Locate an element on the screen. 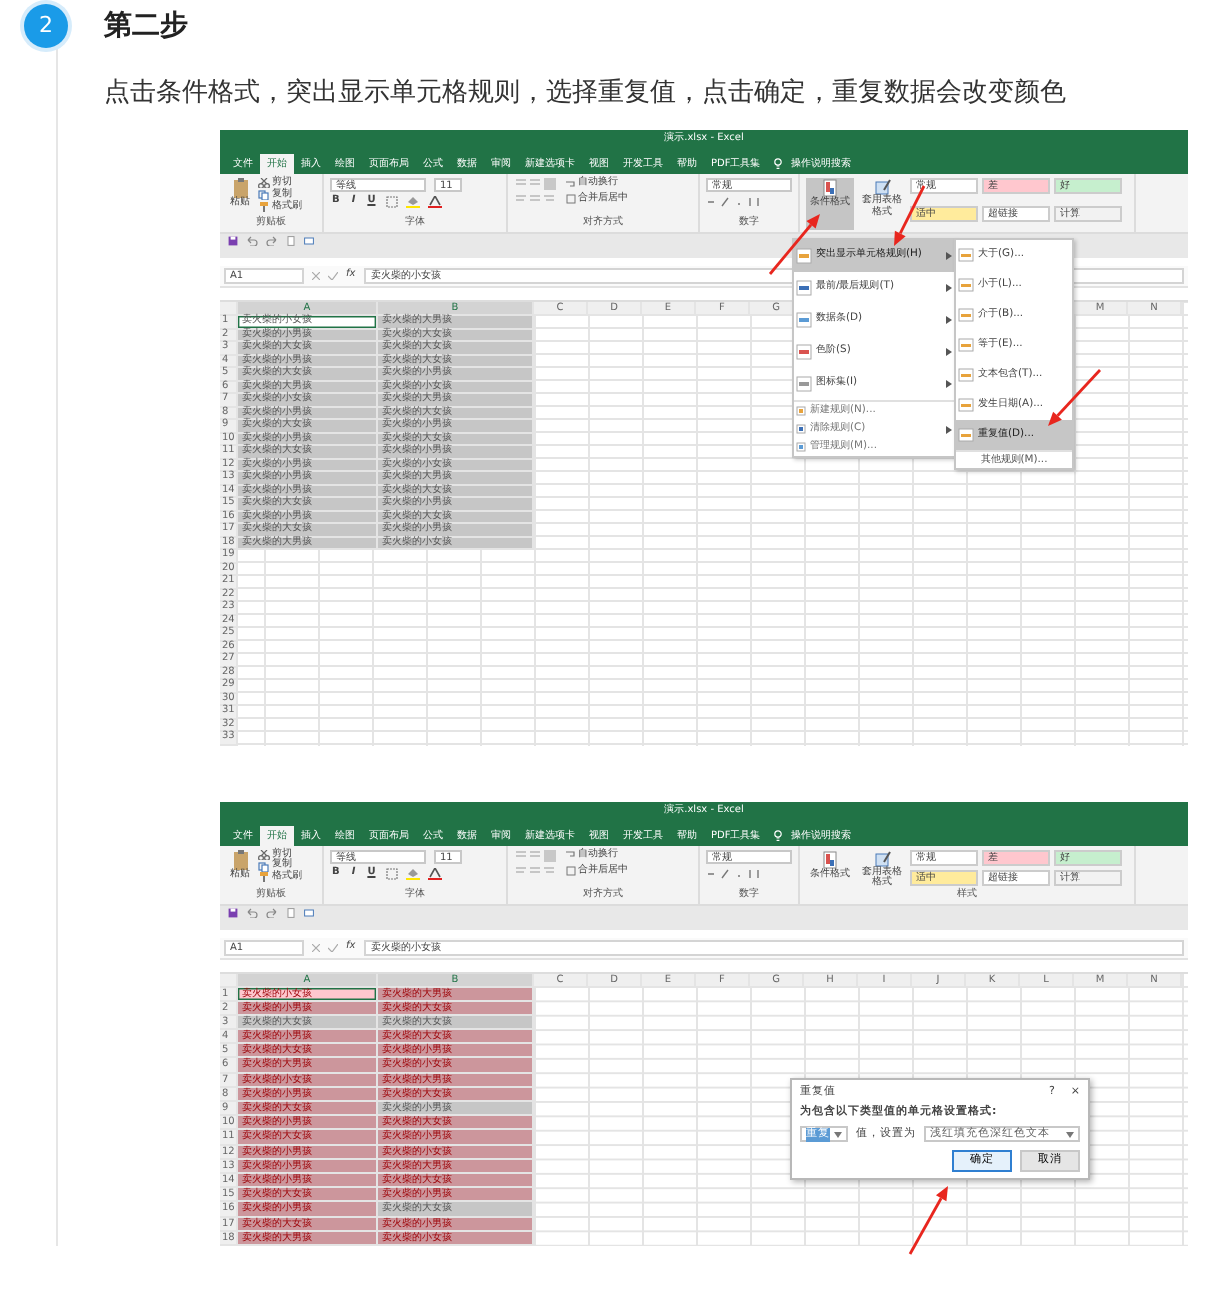 The height and width of the screenshot is (1298, 1218). step-number: 2 is located at coordinates (46, 26).